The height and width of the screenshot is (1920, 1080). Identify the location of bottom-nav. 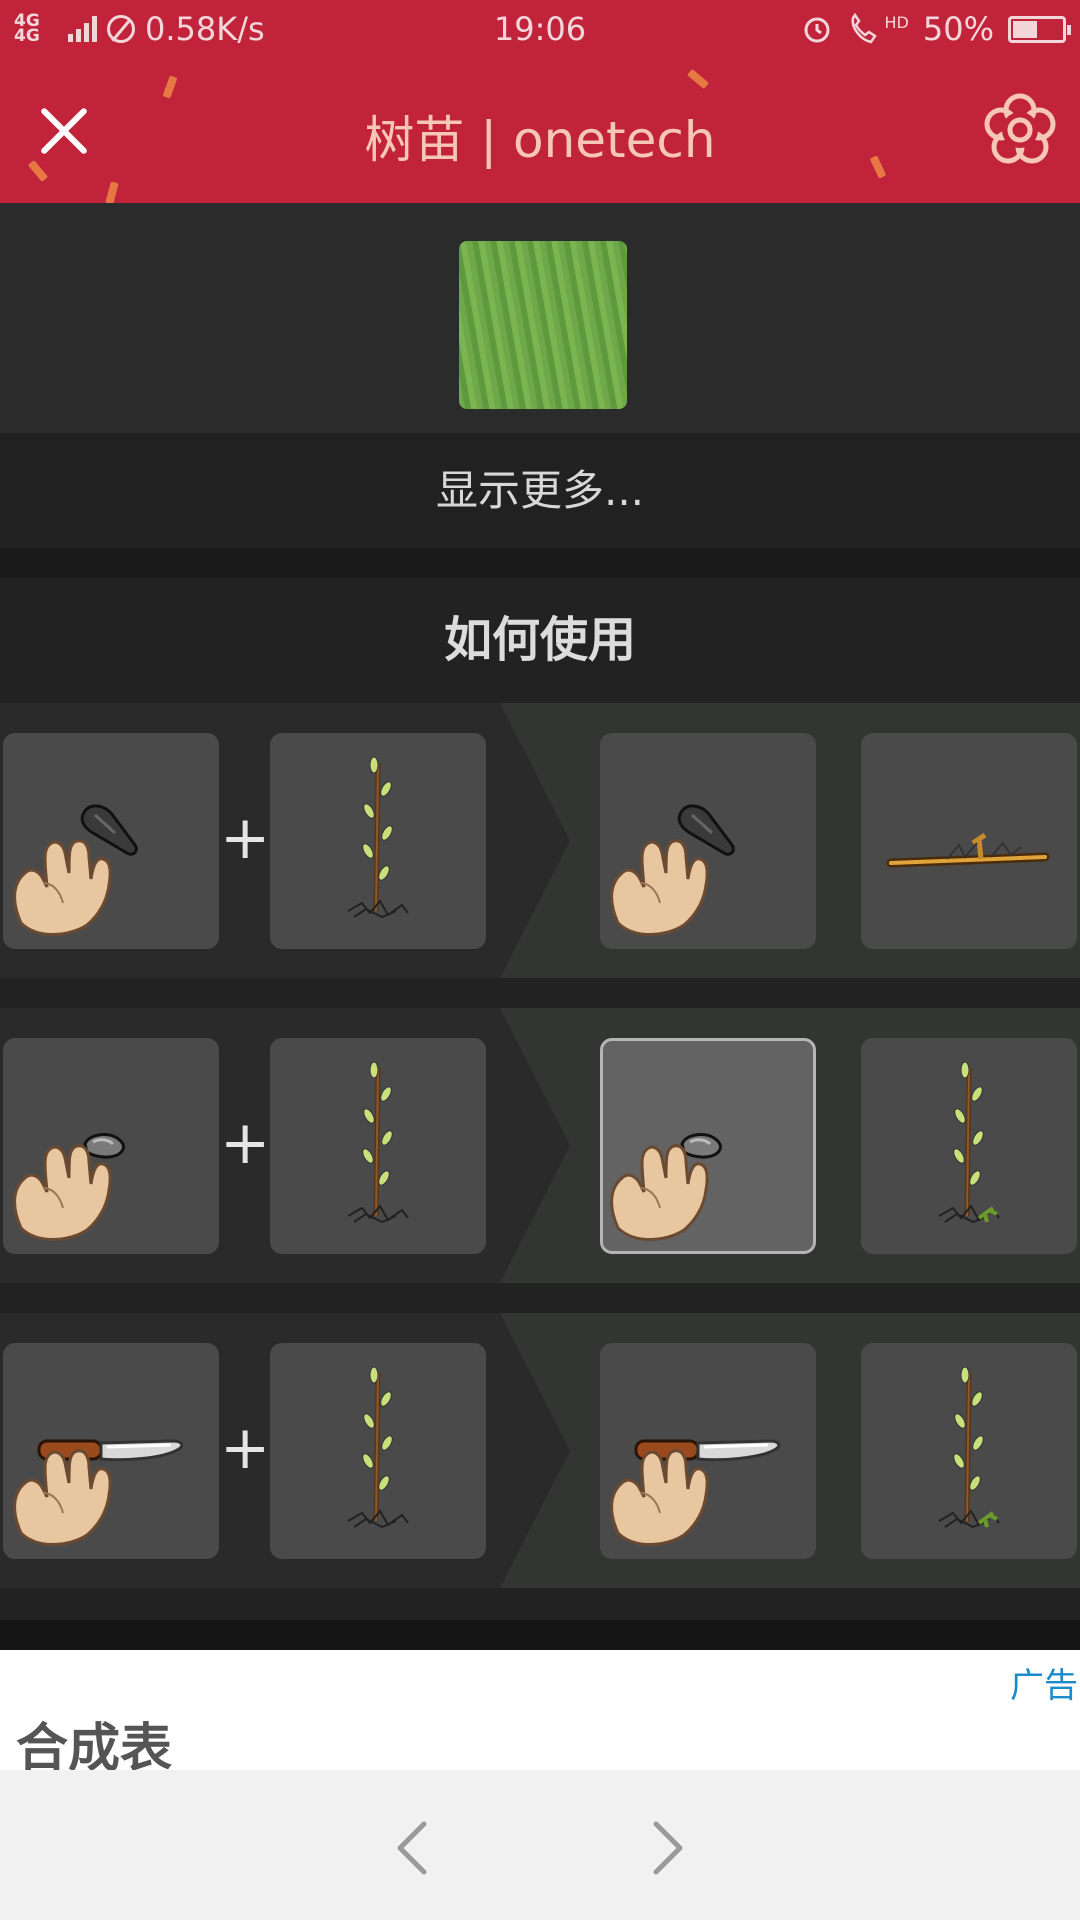
(540, 1845).